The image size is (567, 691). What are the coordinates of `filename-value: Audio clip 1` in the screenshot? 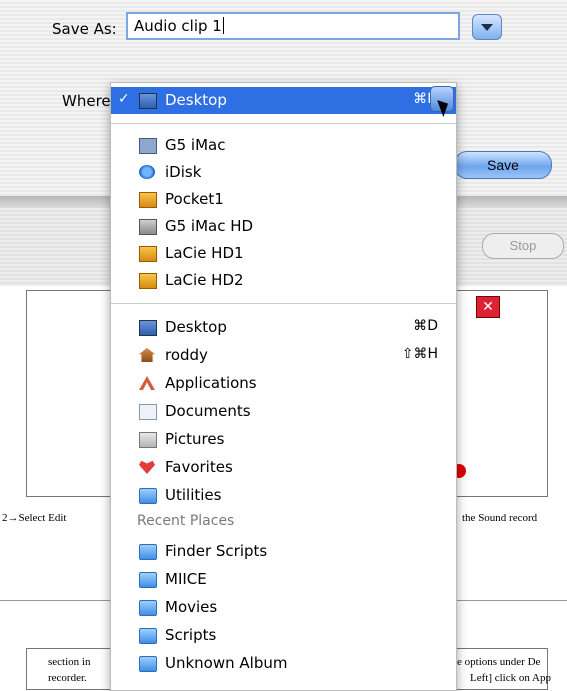 It's located at (178, 26).